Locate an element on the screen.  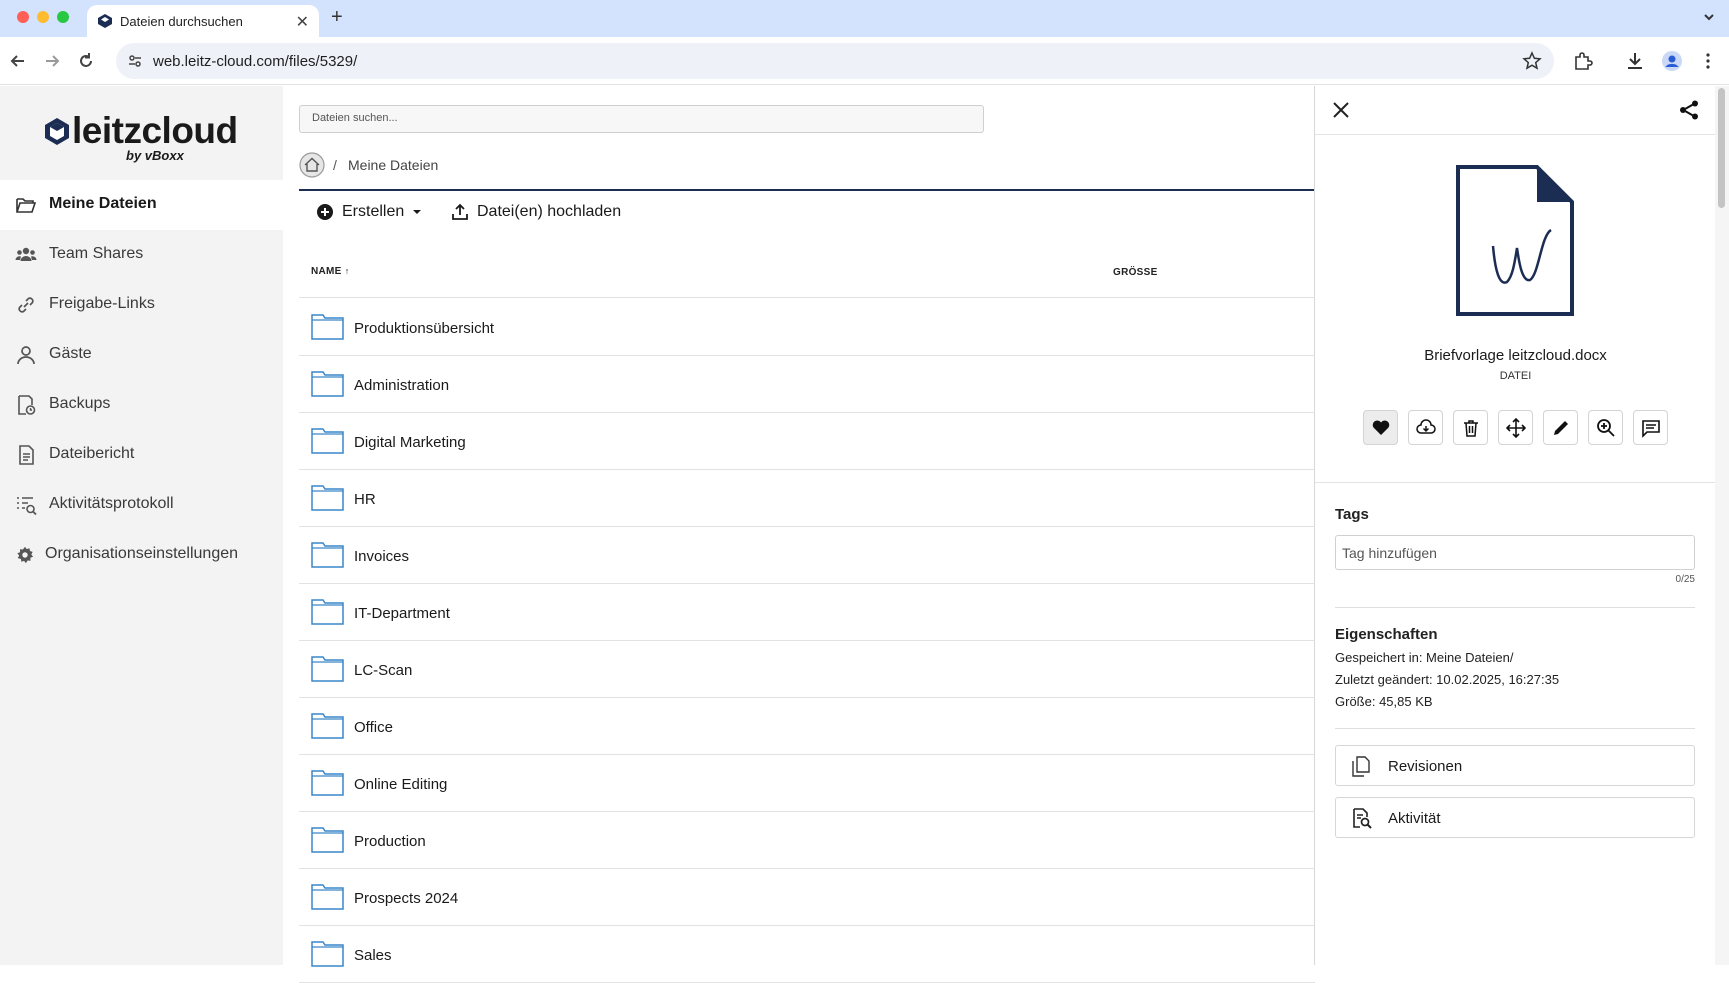
favorite-button is located at coordinates (1380, 427).